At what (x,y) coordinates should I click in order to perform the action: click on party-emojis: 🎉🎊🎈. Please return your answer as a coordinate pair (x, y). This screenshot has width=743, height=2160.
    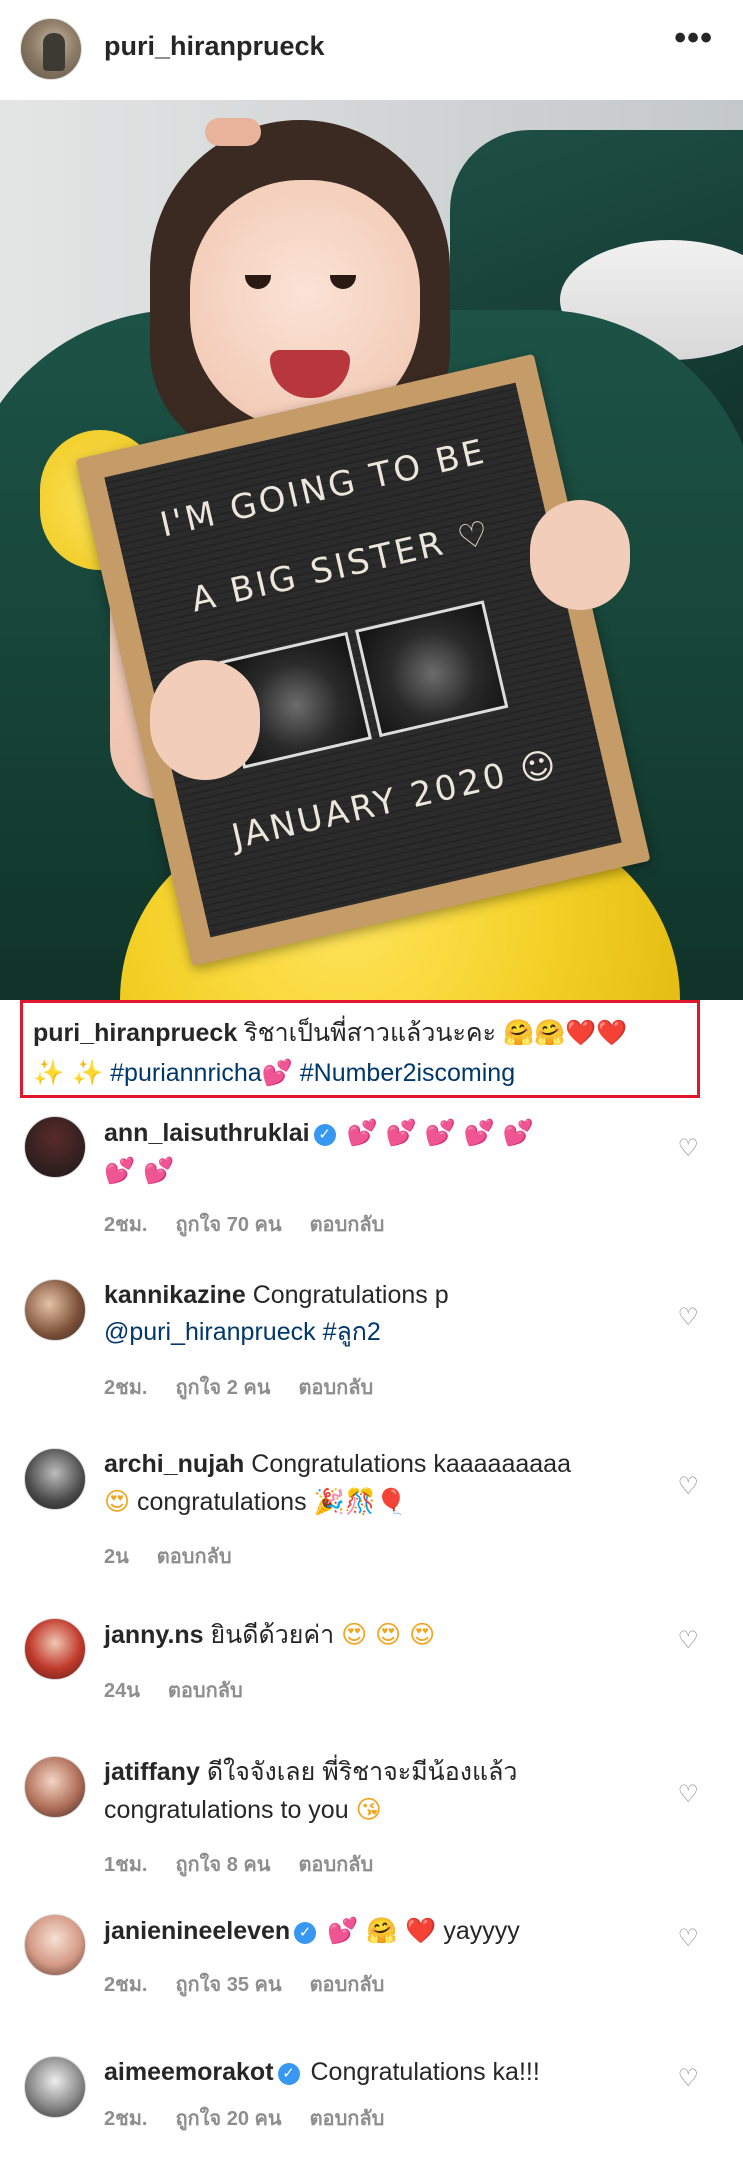
    Looking at the image, I should click on (360, 1501).